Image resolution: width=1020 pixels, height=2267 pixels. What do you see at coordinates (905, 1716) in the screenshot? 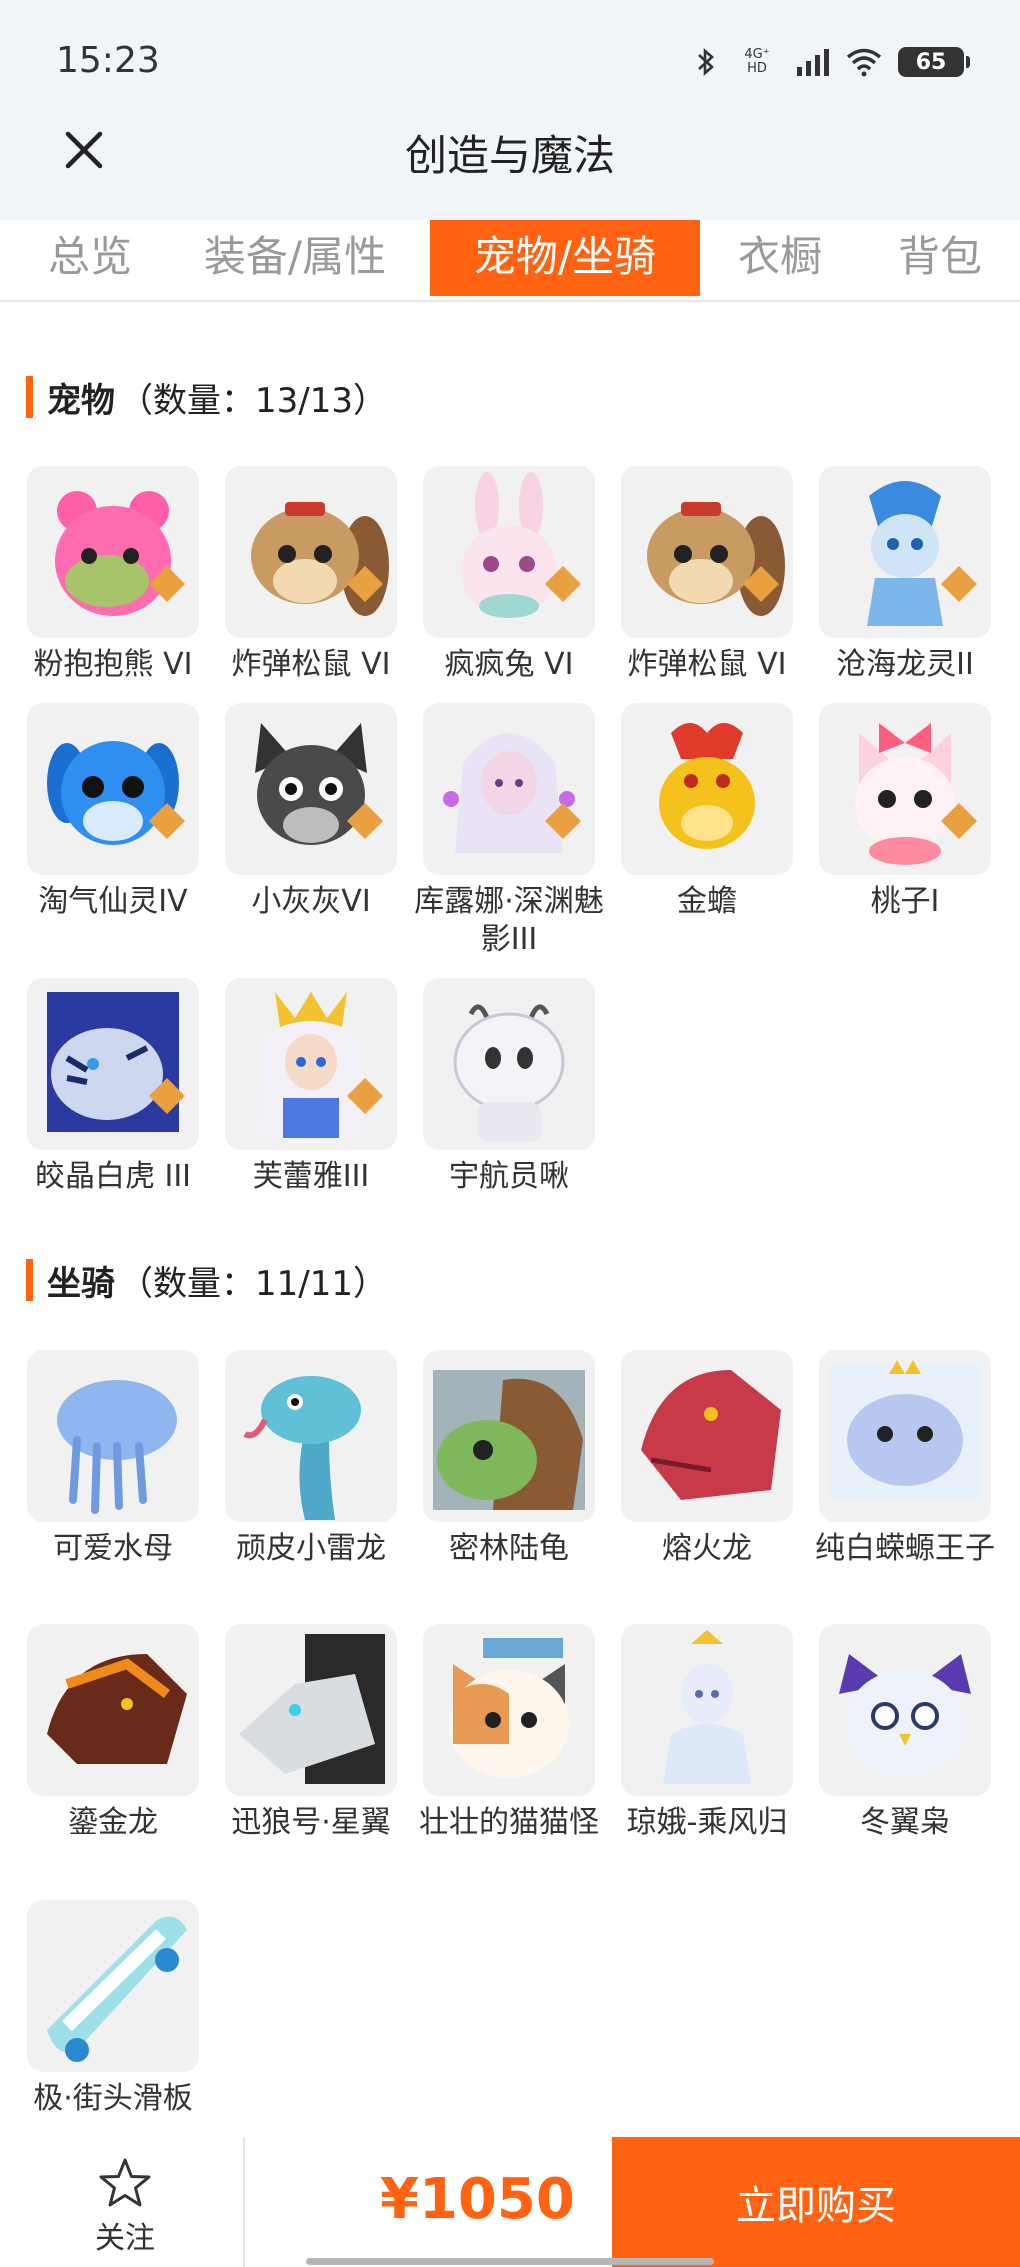
I see `mount-winter-owl-image` at bounding box center [905, 1716].